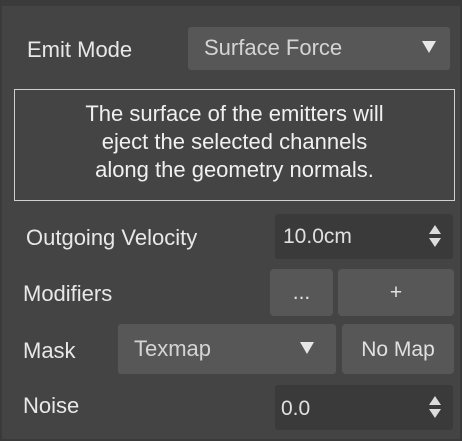  What do you see at coordinates (364, 407) in the screenshot?
I see `noise-spinner: 0.0` at bounding box center [364, 407].